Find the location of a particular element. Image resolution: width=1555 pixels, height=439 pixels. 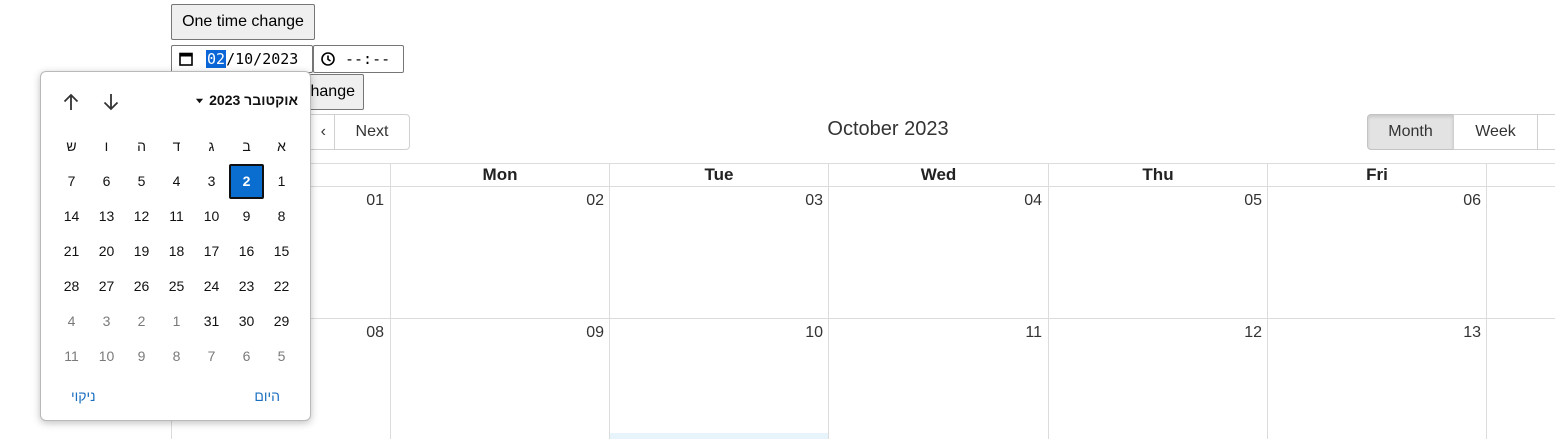

day-cell-number: 01 is located at coordinates (342, 201).